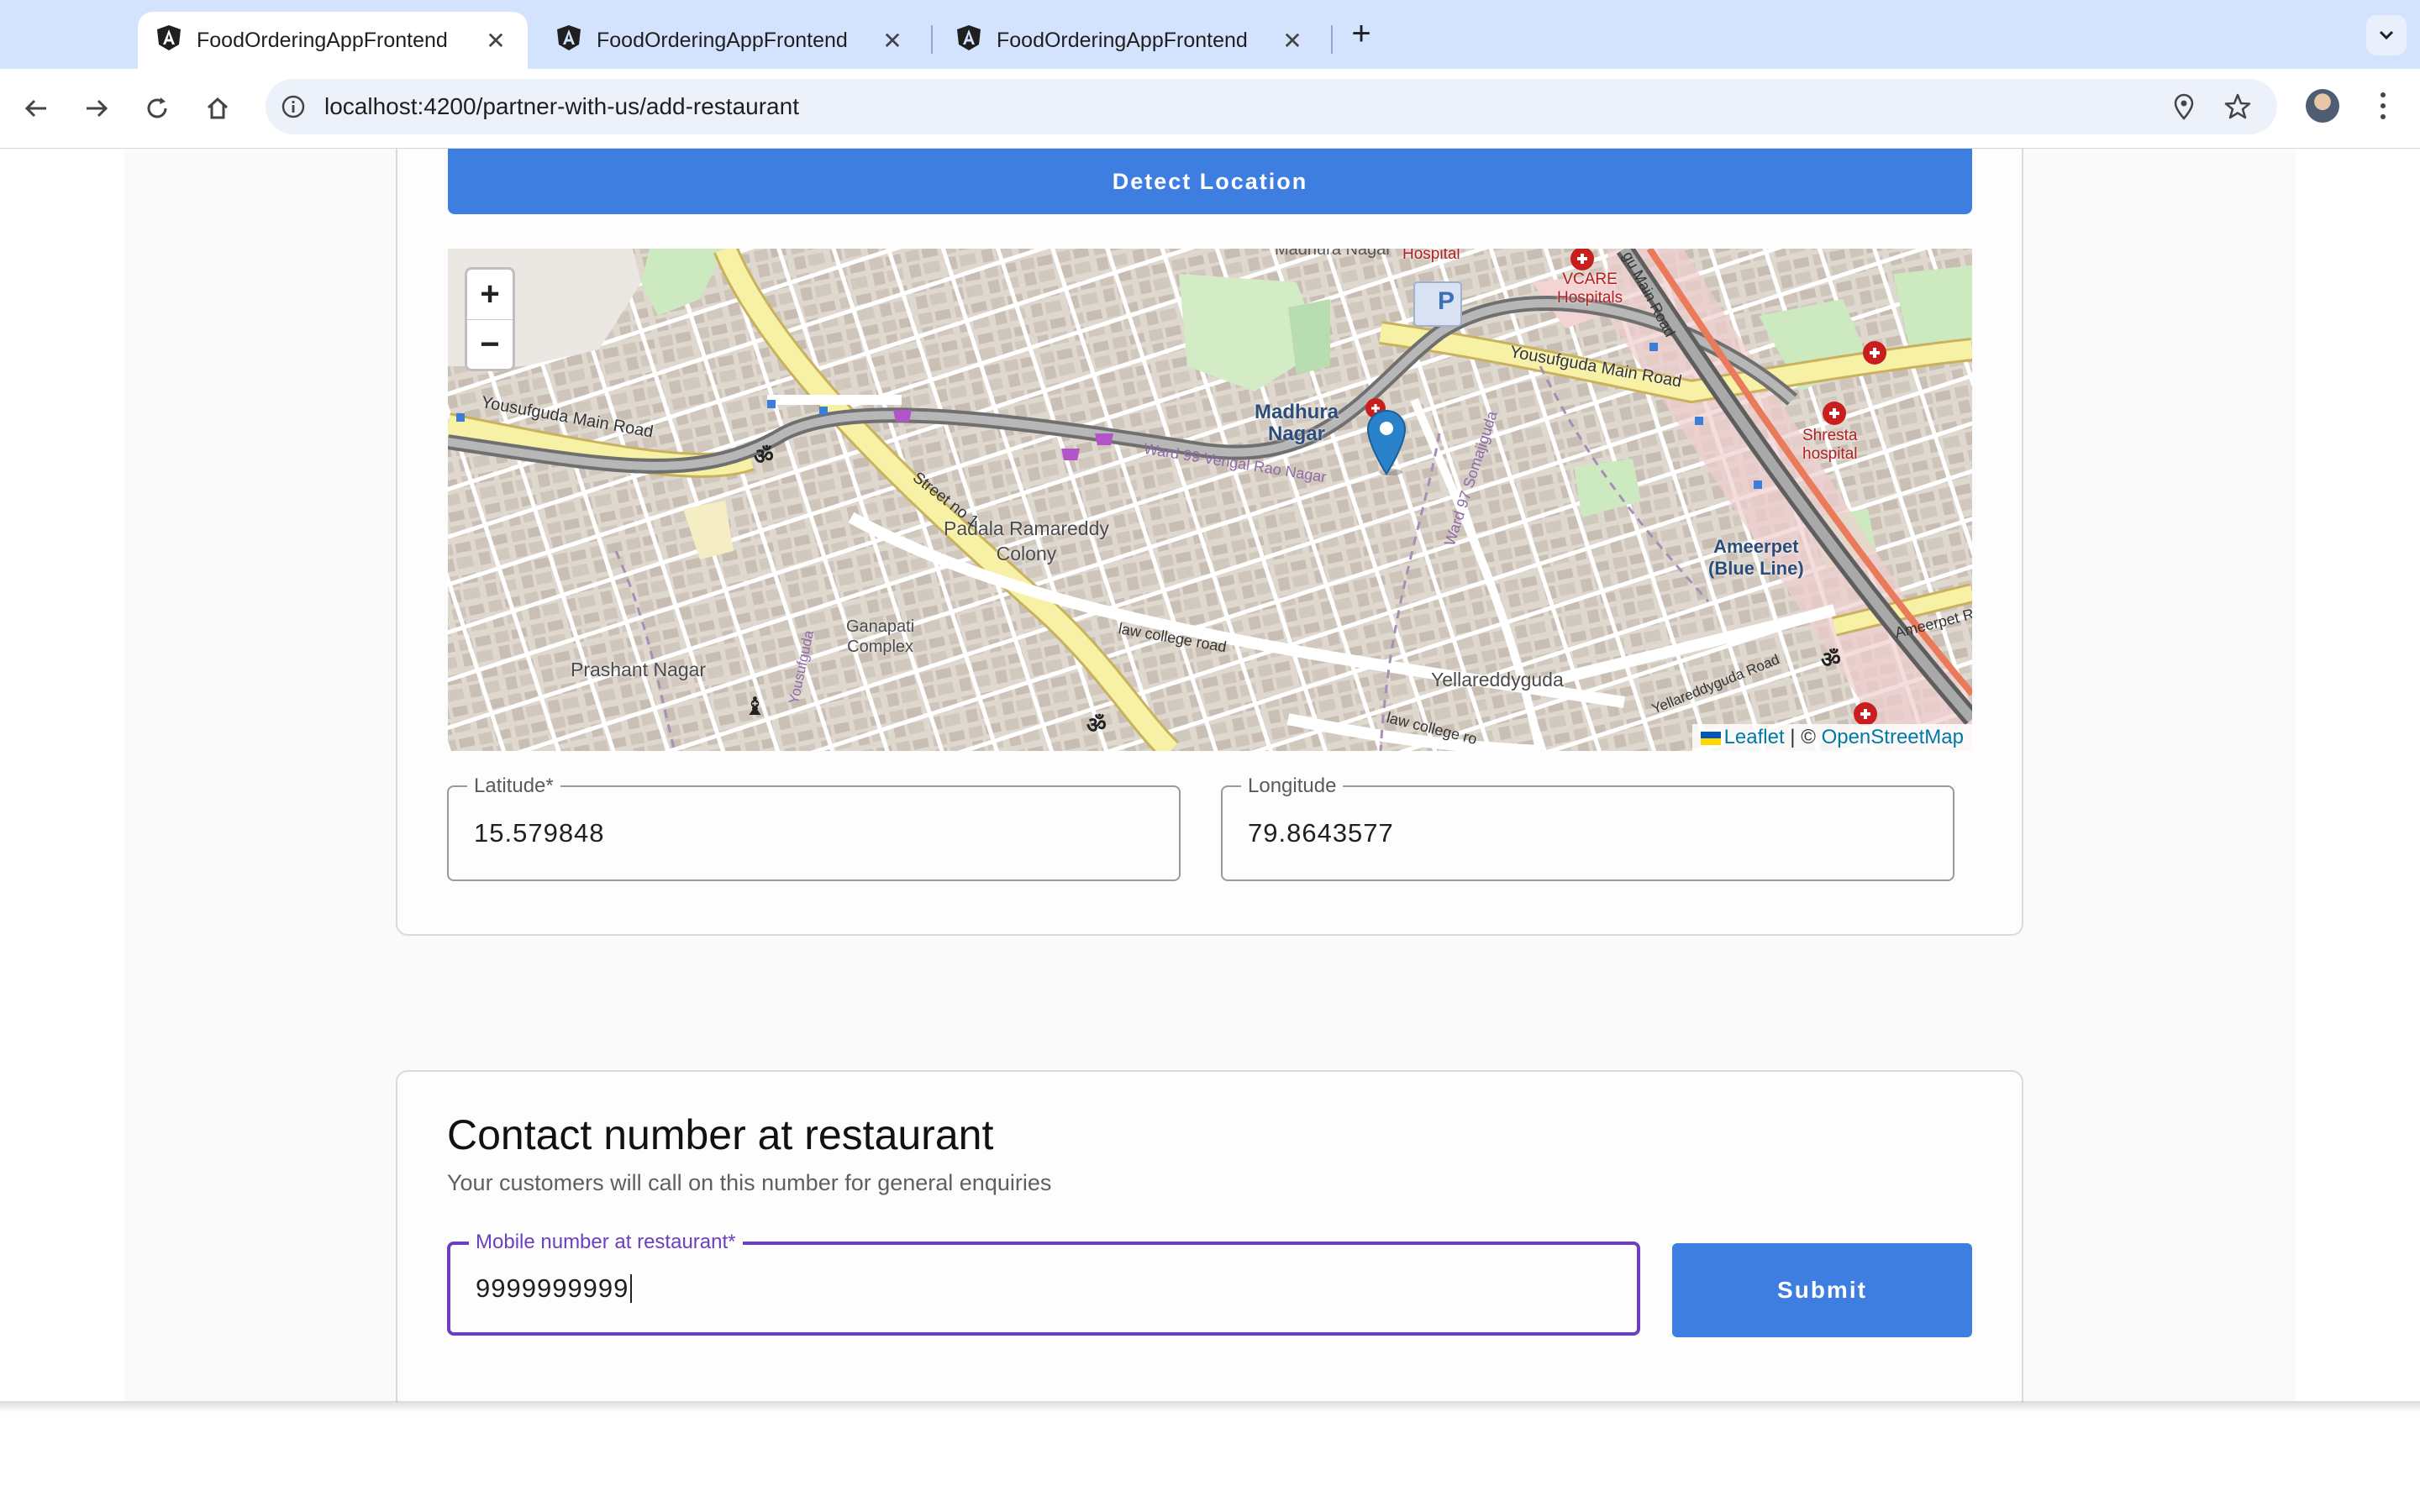 The width and height of the screenshot is (2420, 1512). What do you see at coordinates (1296, 434) in the screenshot?
I see `map-label-line: Nagar` at bounding box center [1296, 434].